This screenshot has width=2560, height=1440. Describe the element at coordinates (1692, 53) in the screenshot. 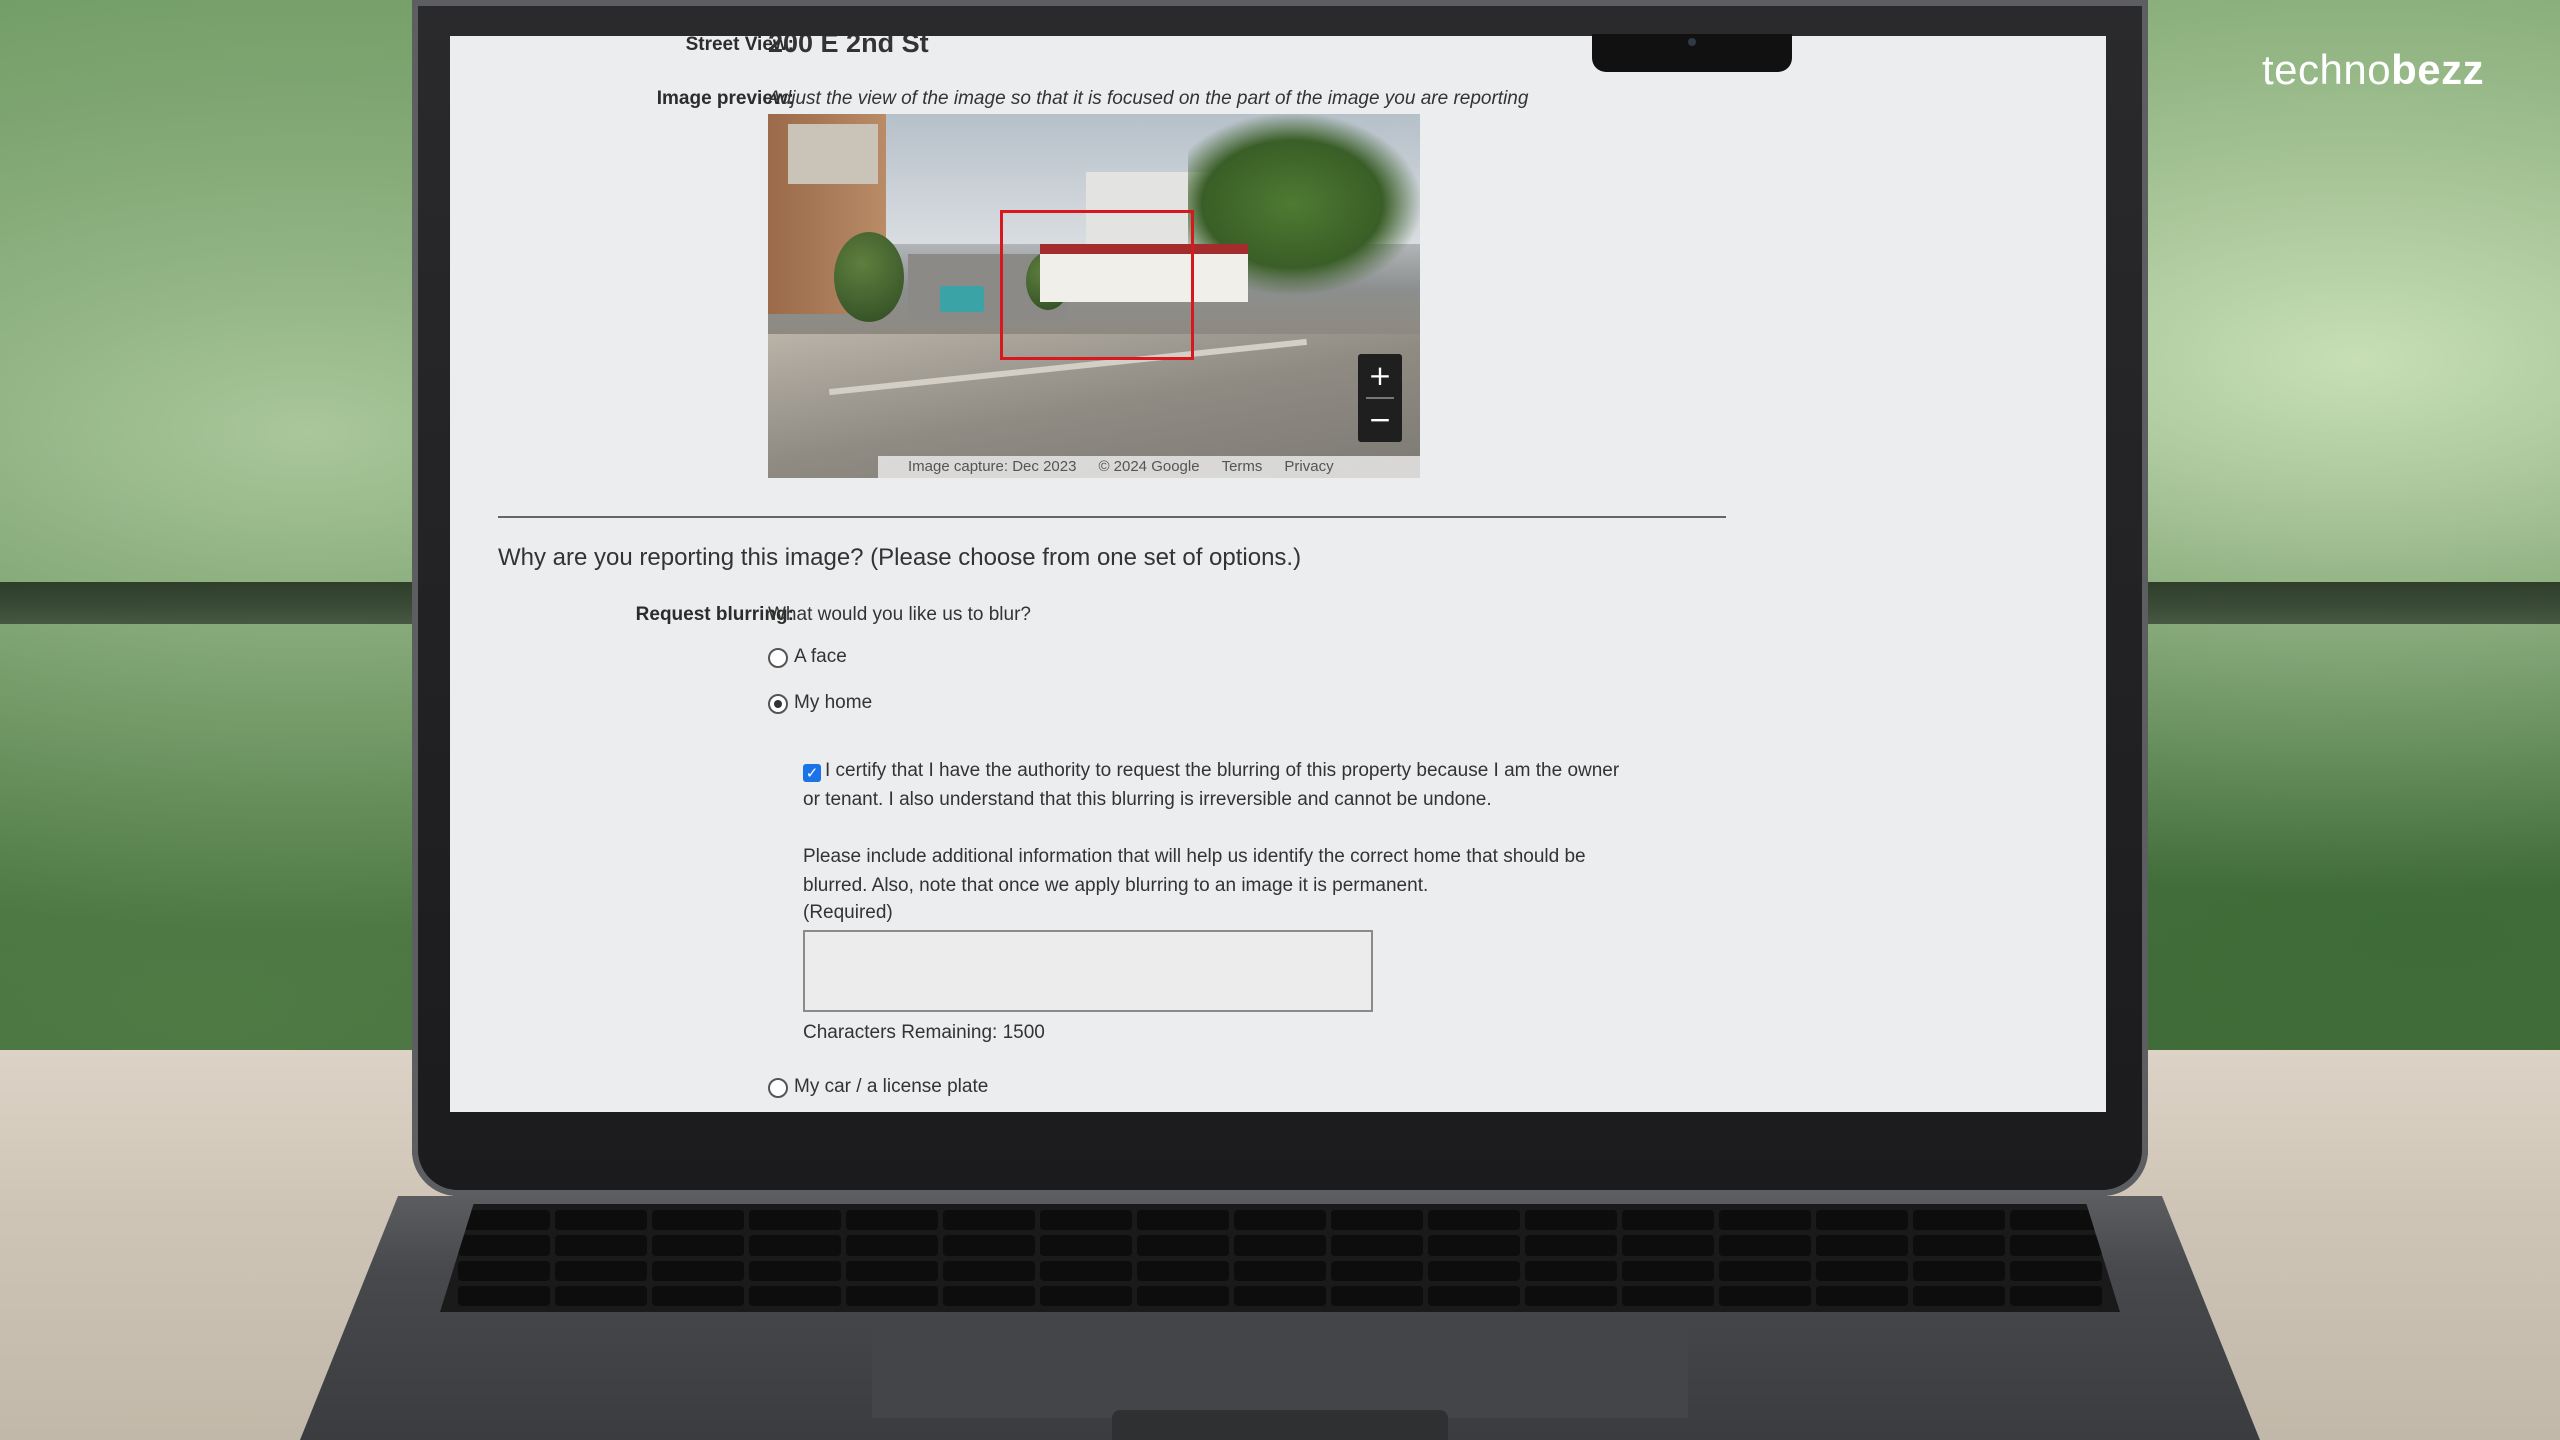

I see `camera-notch` at that location.